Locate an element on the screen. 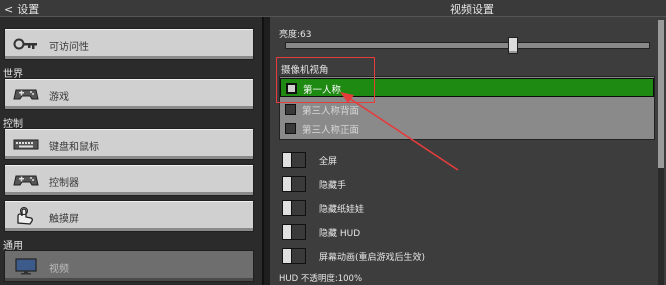 The image size is (666, 285). scrollbar-thumb is located at coordinates (661, 94).